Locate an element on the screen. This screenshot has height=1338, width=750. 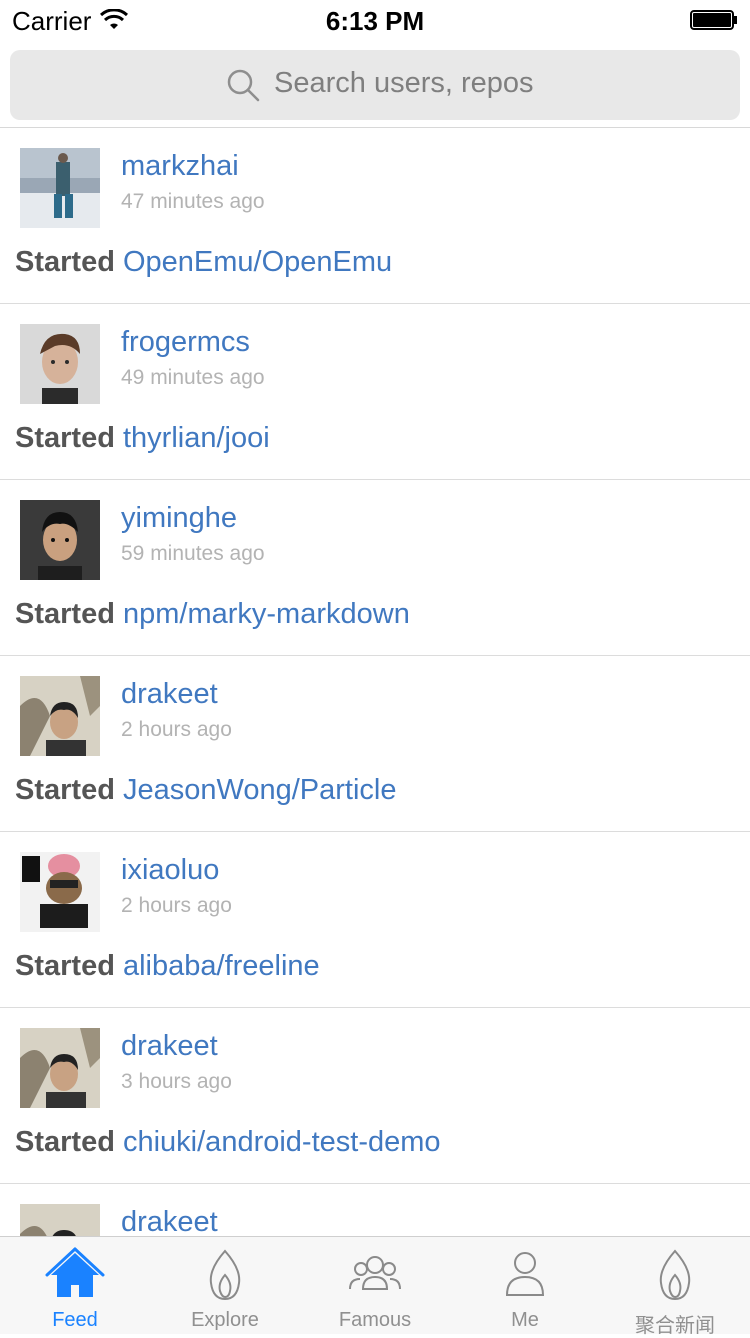
tab-explore: Explore is located at coordinates (225, 1286).